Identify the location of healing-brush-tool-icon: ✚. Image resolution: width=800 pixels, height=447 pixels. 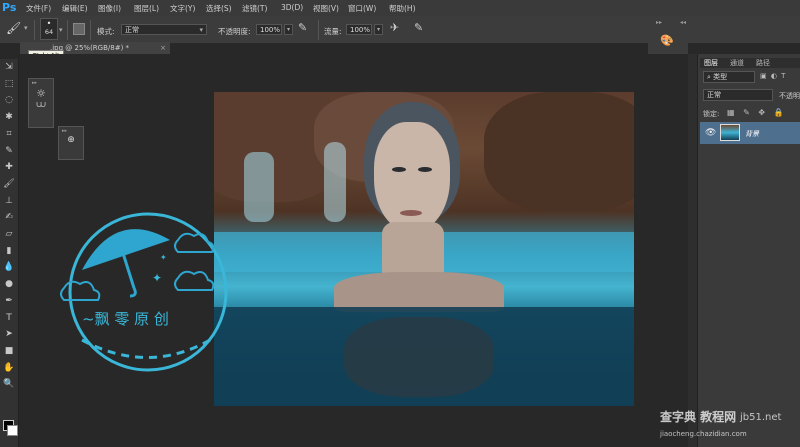
(9, 167).